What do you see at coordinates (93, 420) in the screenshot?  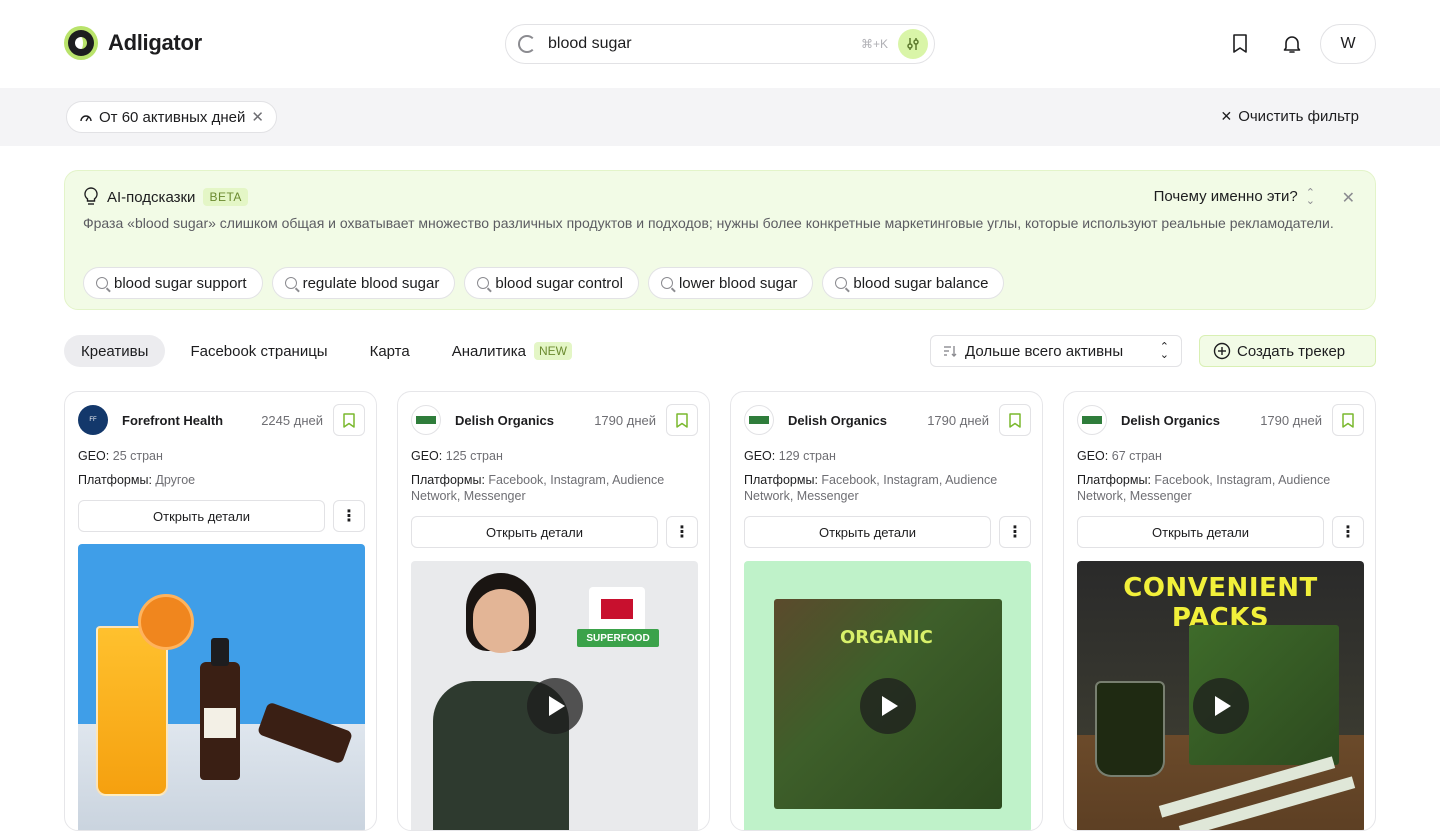 I see `brand-logo: FF` at bounding box center [93, 420].